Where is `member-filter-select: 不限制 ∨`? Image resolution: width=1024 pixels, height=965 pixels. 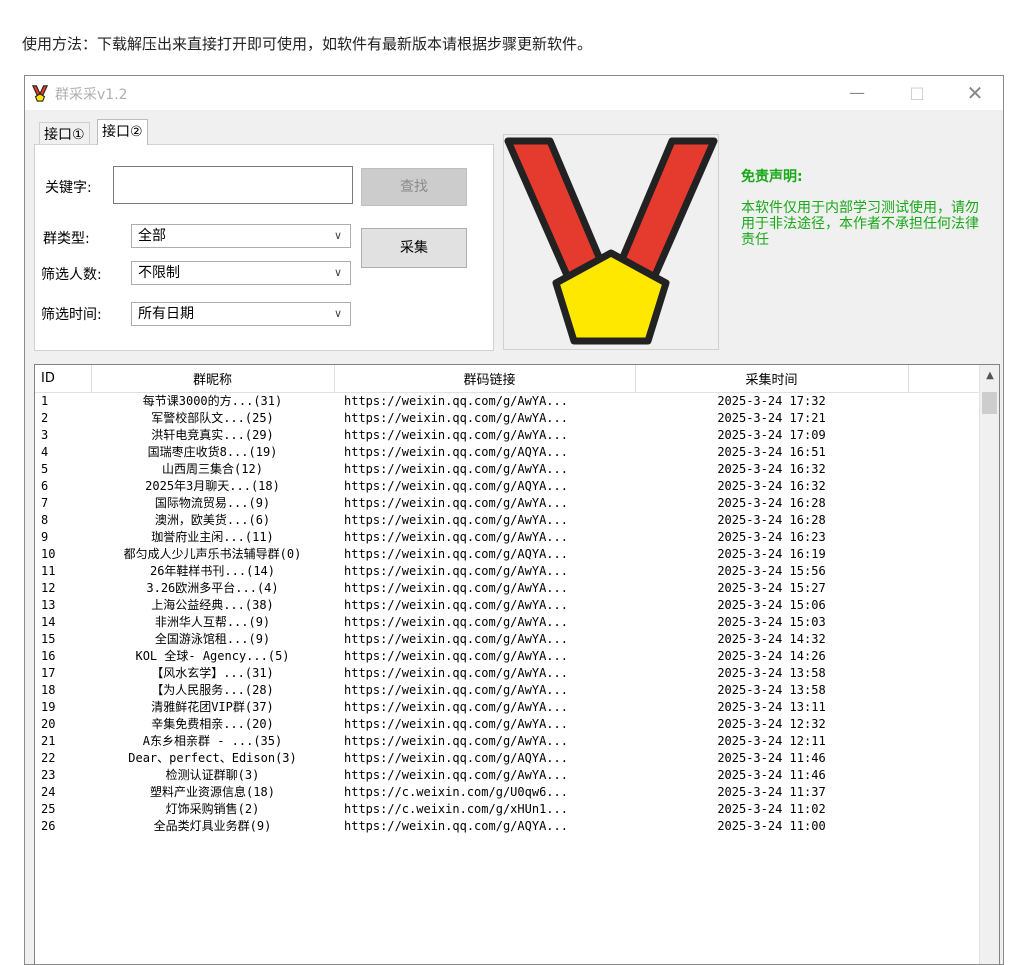 member-filter-select: 不限制 ∨ is located at coordinates (241, 273).